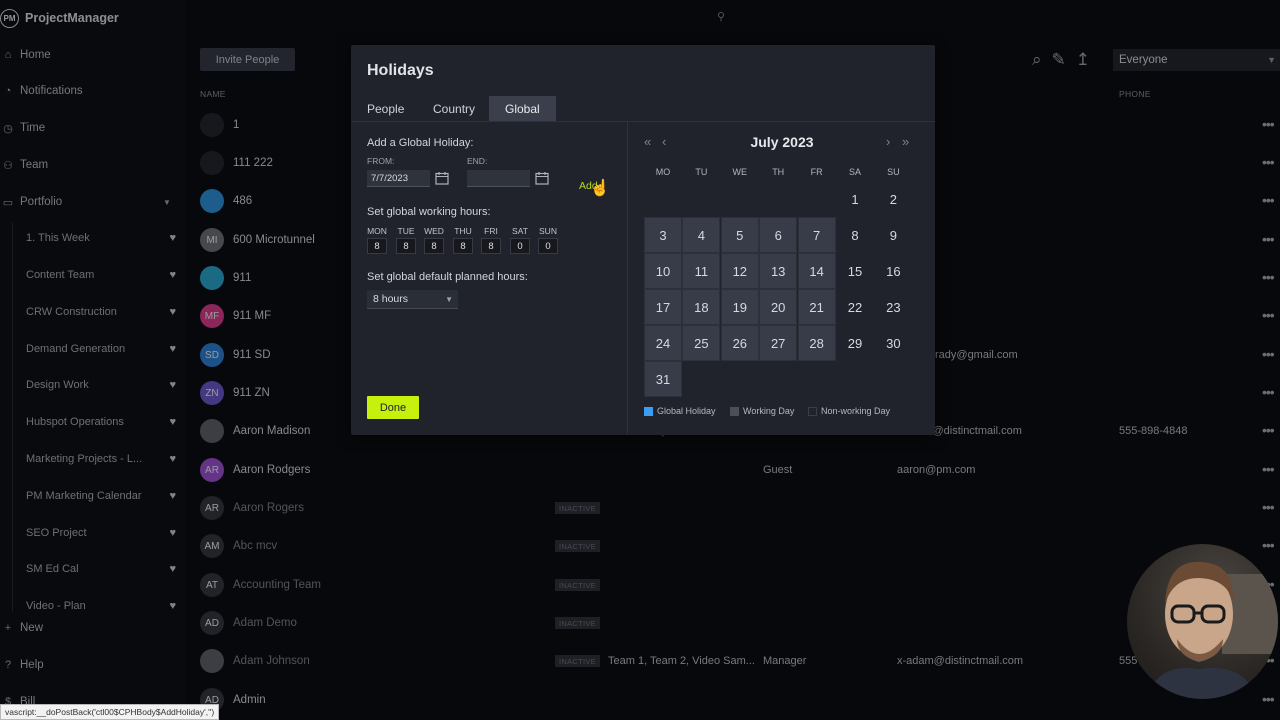 The height and width of the screenshot is (720, 1280). I want to click on person-name: Aaron Rogers, so click(268, 508).